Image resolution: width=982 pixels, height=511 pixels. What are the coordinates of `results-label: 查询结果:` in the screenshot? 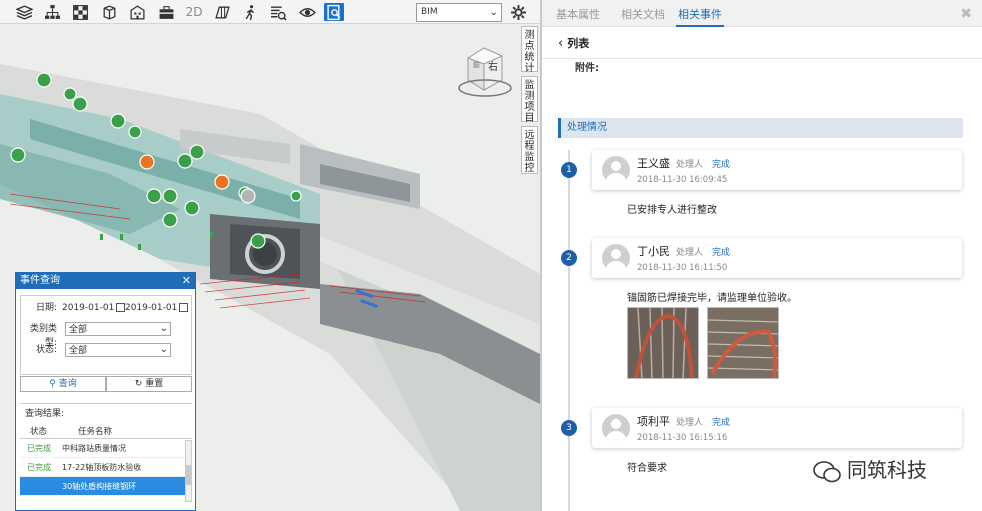 It's located at (106, 413).